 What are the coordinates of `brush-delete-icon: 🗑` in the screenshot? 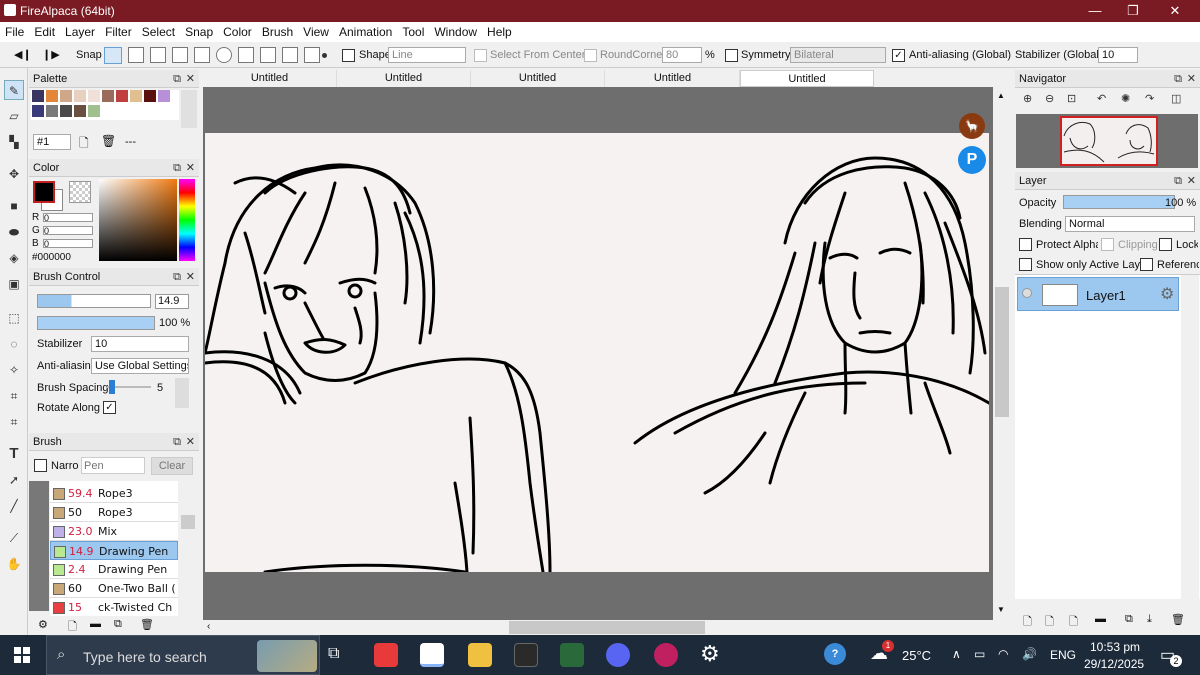 It's located at (147, 624).